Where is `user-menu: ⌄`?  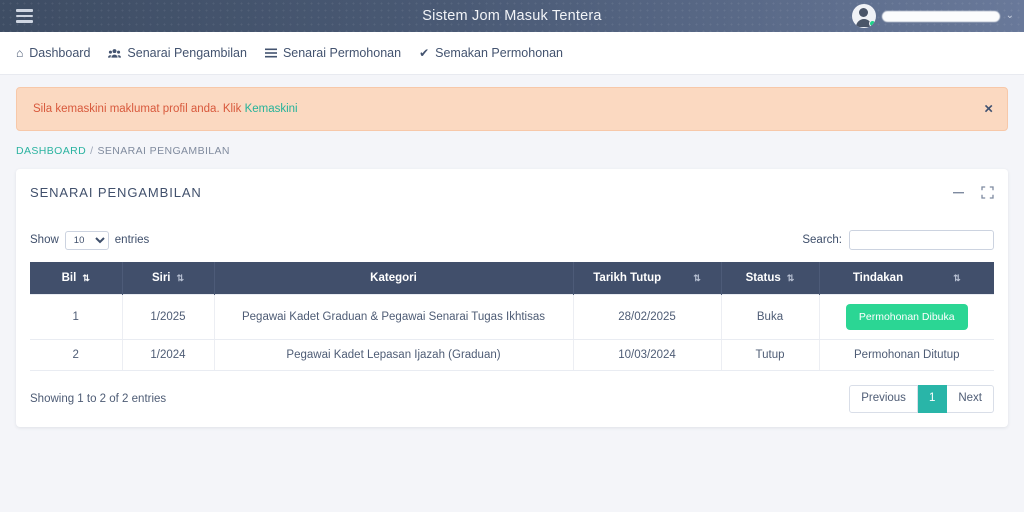 user-menu: ⌄ is located at coordinates (932, 16).